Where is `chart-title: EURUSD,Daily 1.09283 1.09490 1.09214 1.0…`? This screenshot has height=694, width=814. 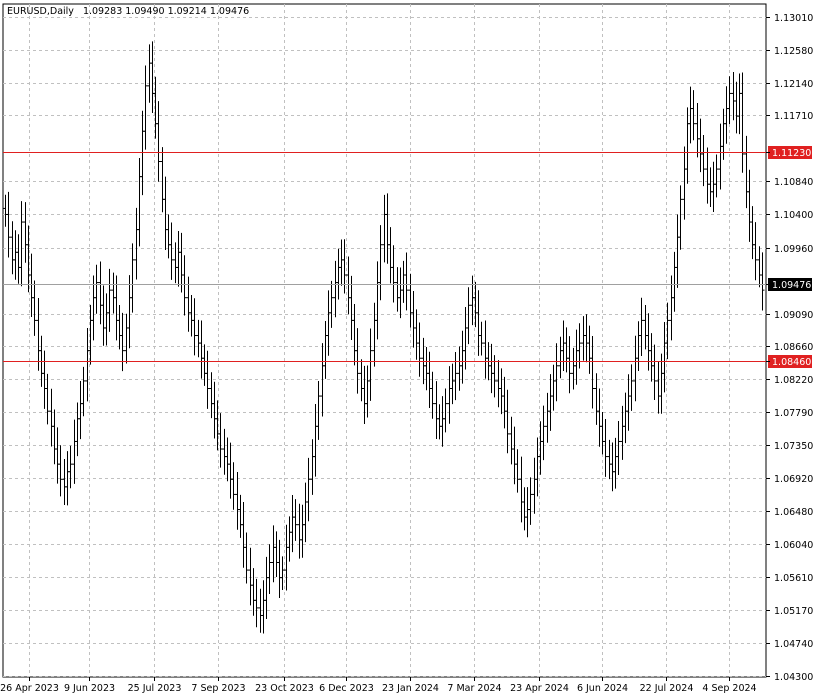 chart-title: EURUSD,Daily 1.09283 1.09490 1.09214 1.0… is located at coordinates (128, 11).